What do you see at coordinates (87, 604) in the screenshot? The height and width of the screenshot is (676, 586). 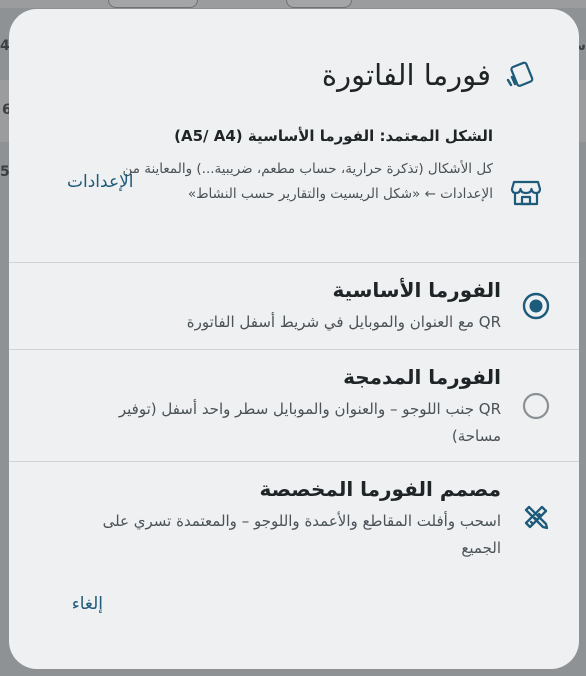 I see `cancel-button: إلغاء` at bounding box center [87, 604].